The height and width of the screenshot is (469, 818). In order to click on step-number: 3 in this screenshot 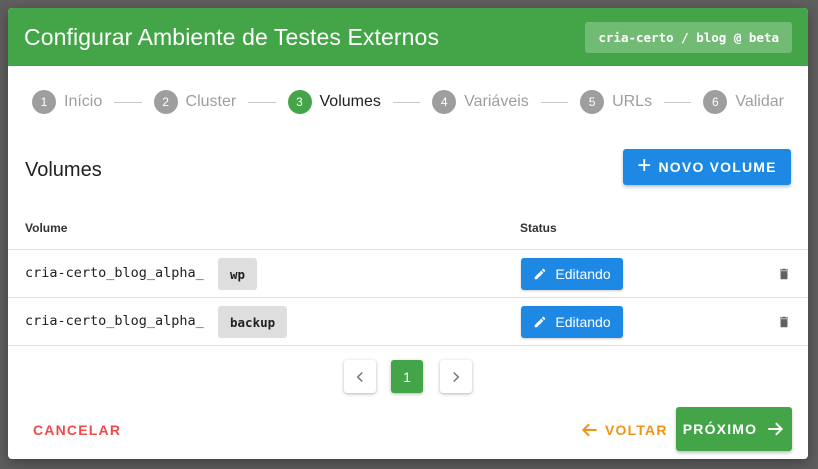, I will do `click(299, 102)`.